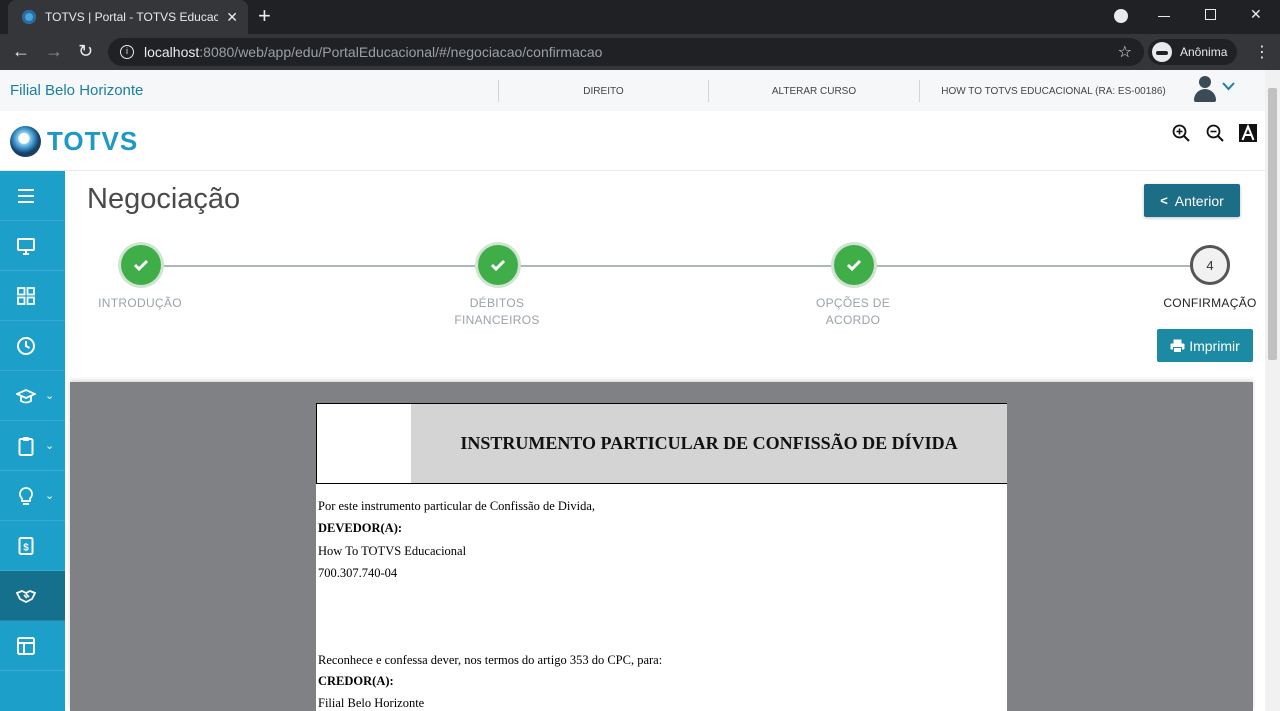 Image resolution: width=1280 pixels, height=711 pixels. I want to click on close-window-icon: ✕, so click(1256, 14).